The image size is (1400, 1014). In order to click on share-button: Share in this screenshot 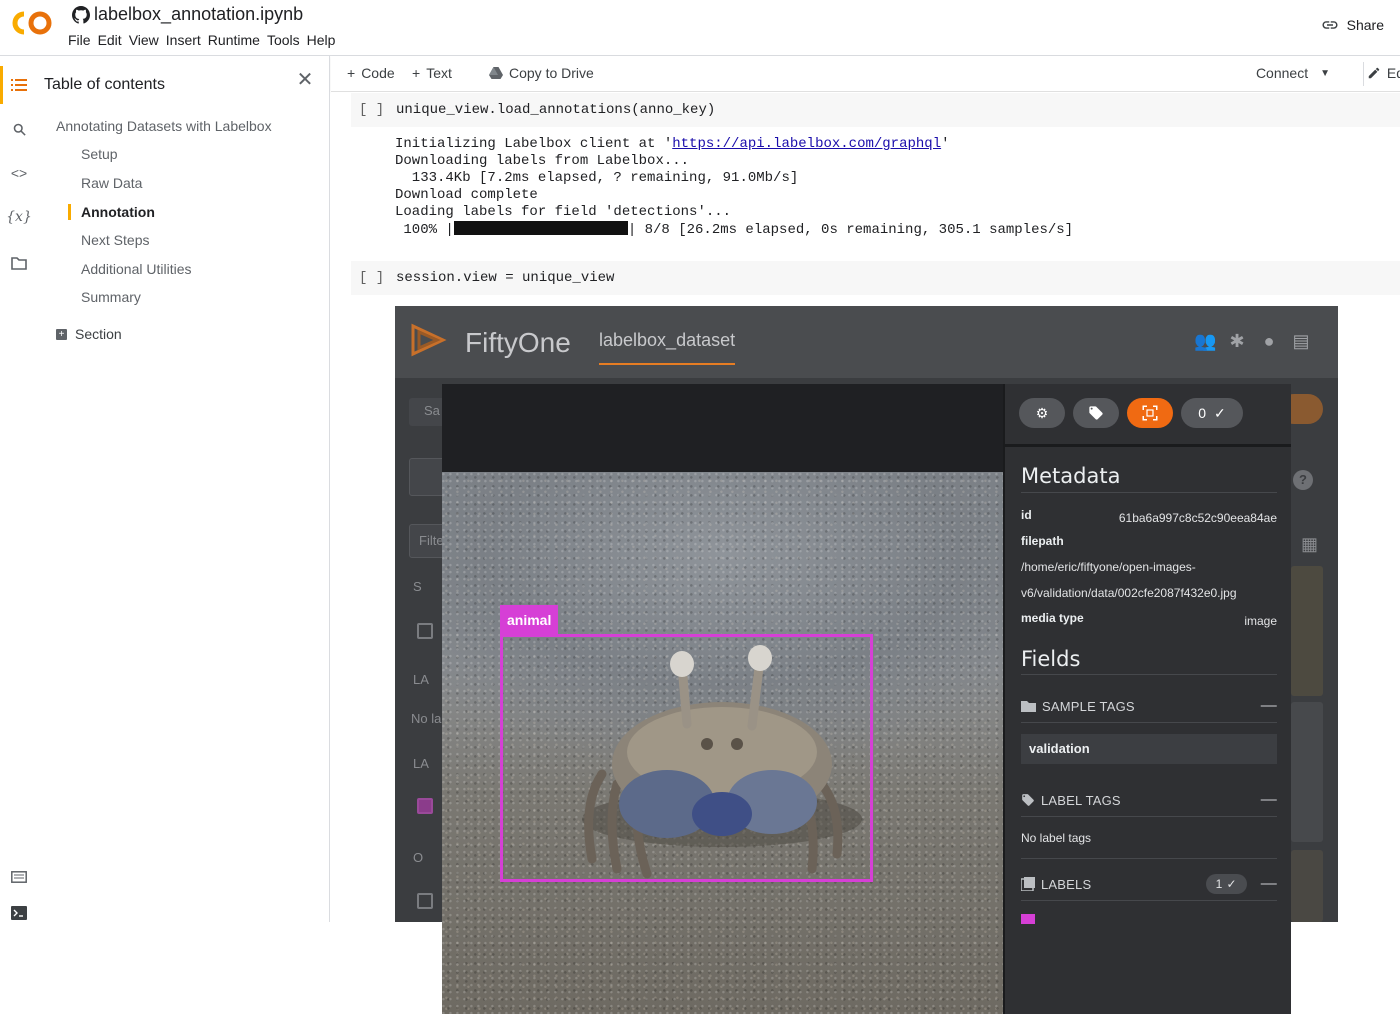, I will do `click(1352, 25)`.